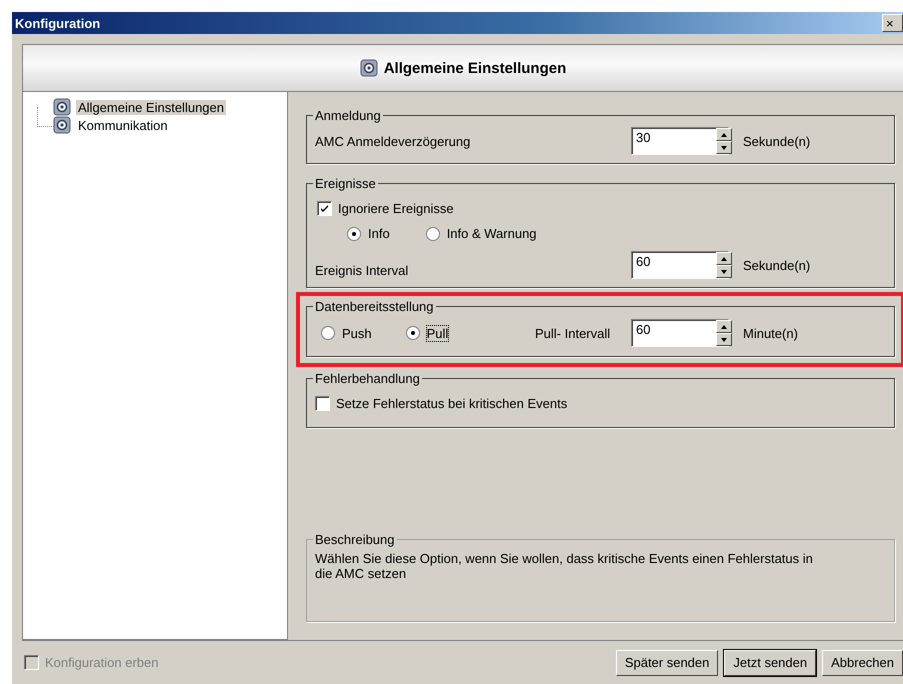 This screenshot has height=684, width=903. Describe the element at coordinates (362, 270) in the screenshot. I see `field-label: Ereignis Interval` at that location.